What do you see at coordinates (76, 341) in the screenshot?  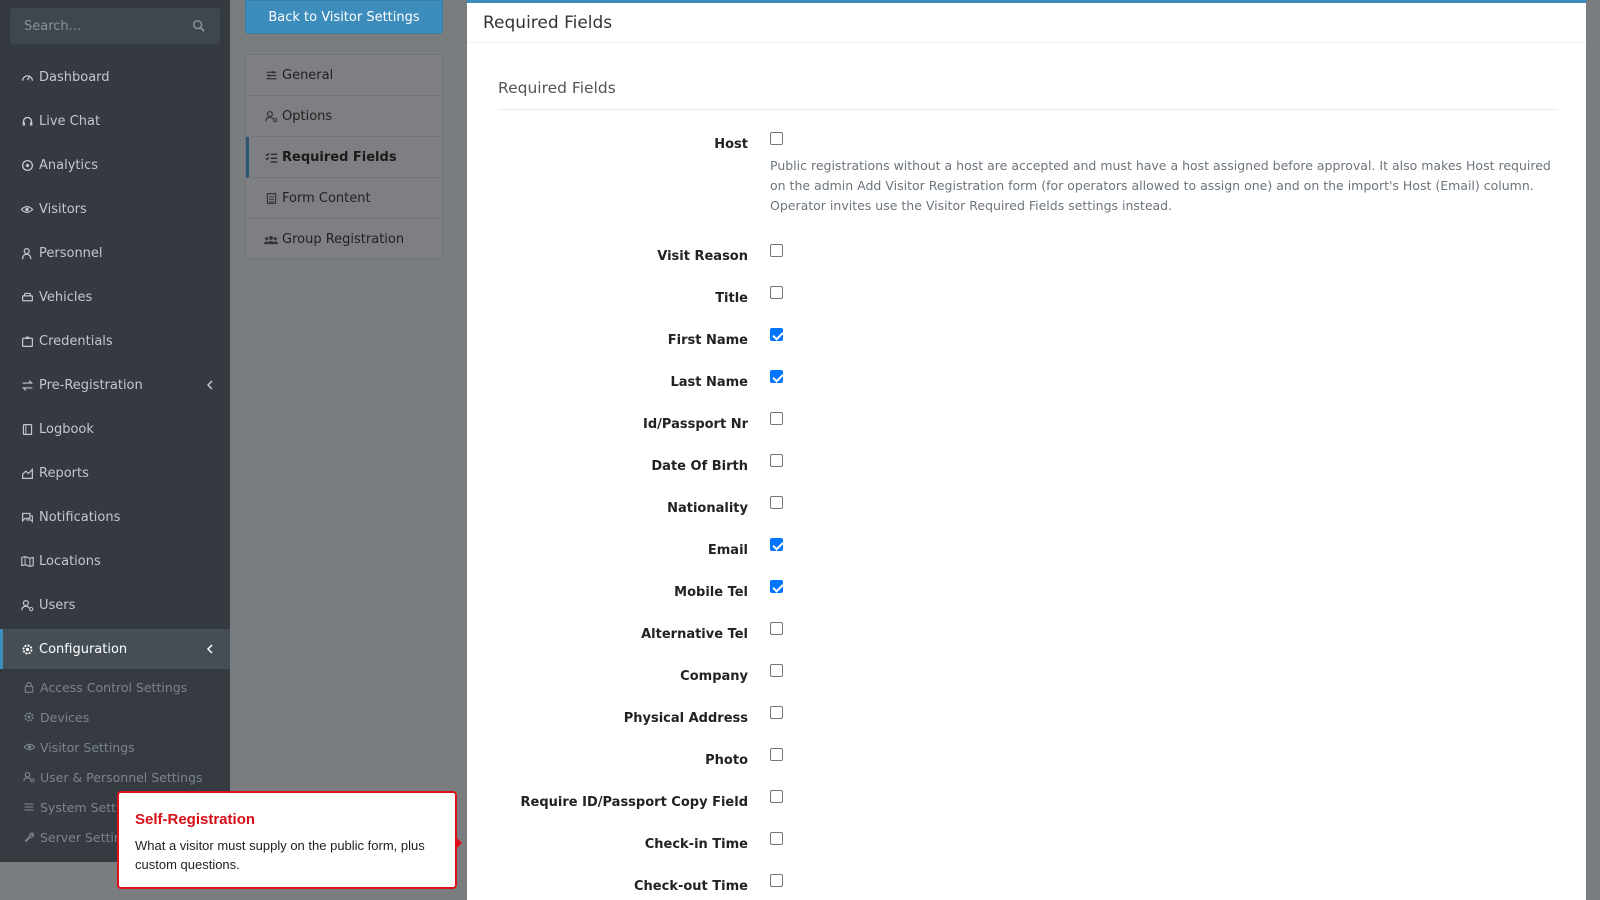 I see `sidebar-item-label: Credentials` at bounding box center [76, 341].